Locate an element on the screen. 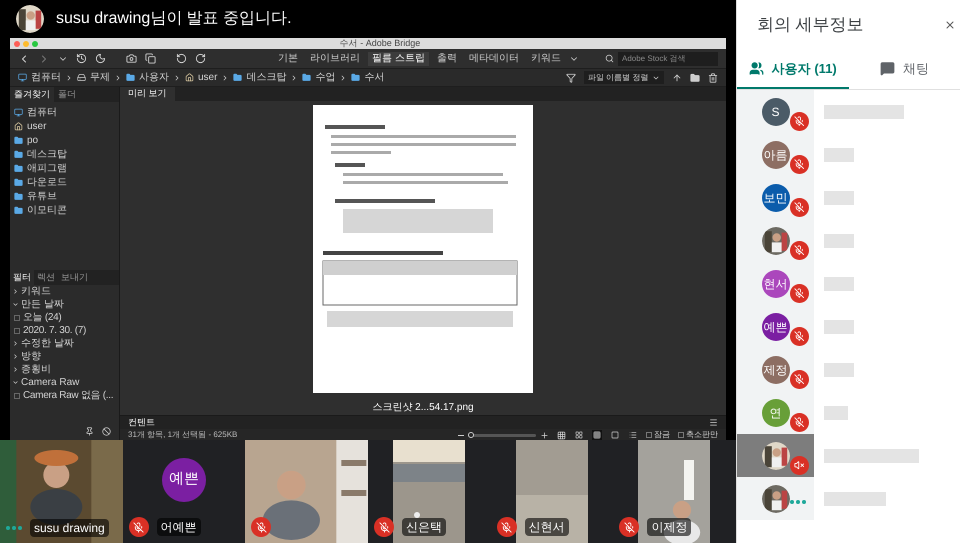 This screenshot has width=960, height=543. panel-tab: 필터 is located at coordinates (22, 277).